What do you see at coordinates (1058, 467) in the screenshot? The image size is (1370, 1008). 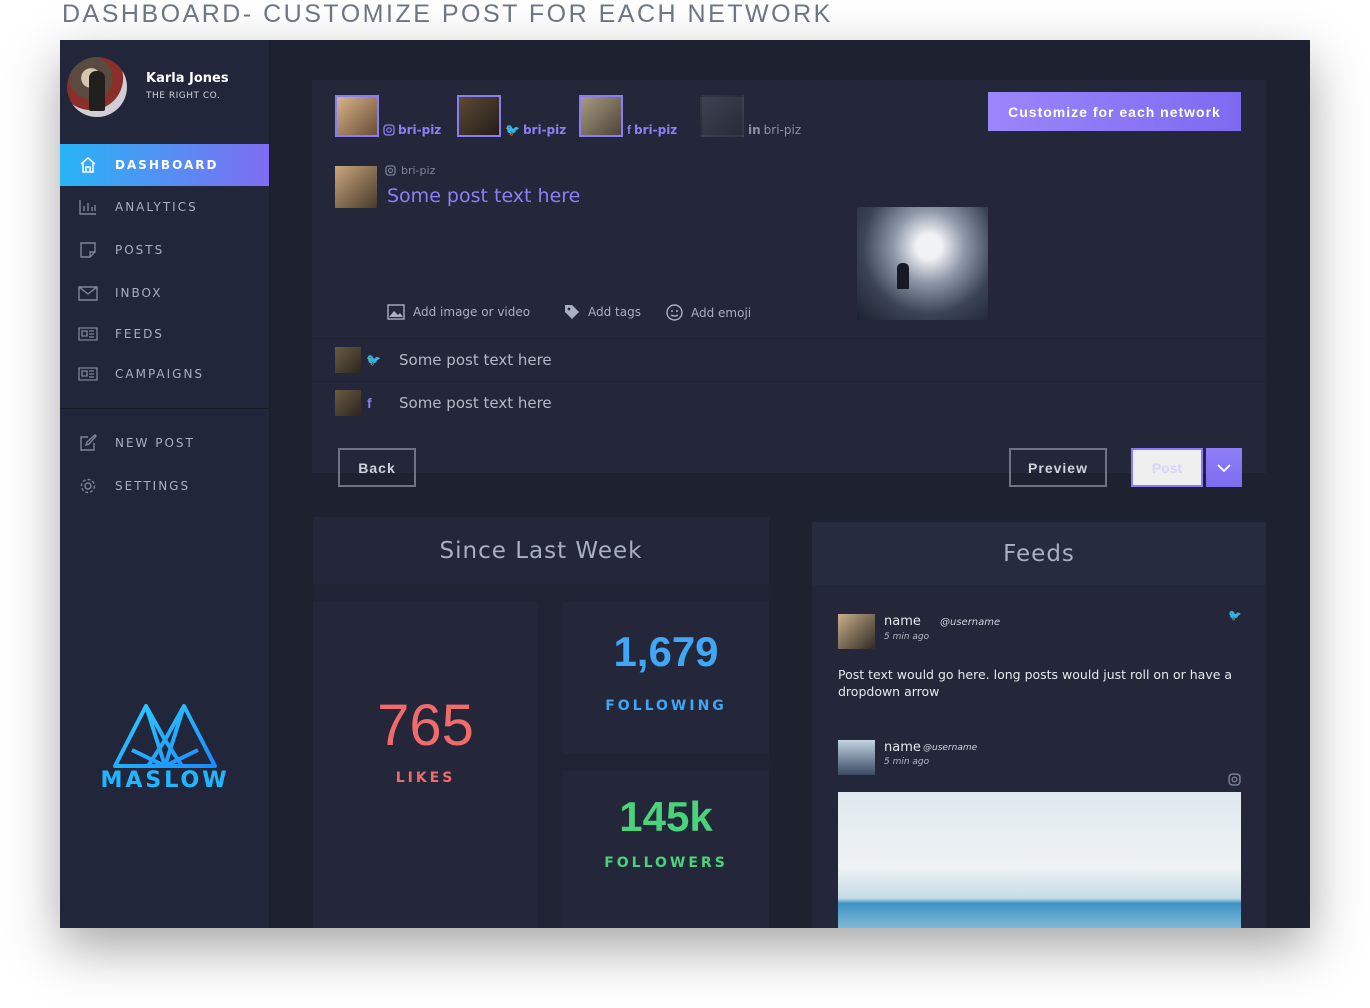 I see `preview-button: Preview` at bounding box center [1058, 467].